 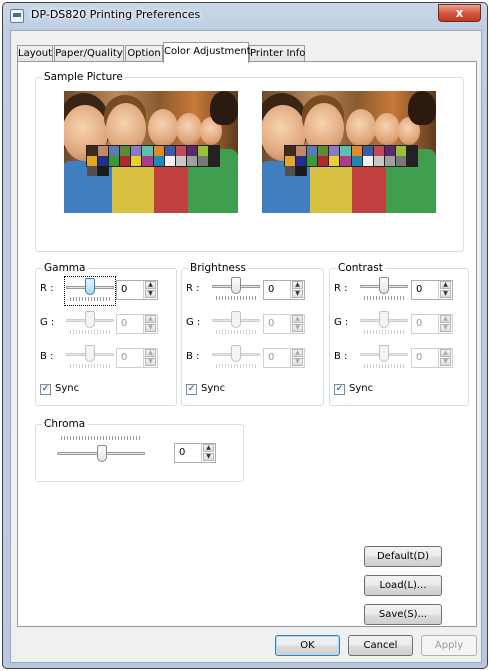 What do you see at coordinates (182, 452) in the screenshot?
I see `chroma-value: 0` at bounding box center [182, 452].